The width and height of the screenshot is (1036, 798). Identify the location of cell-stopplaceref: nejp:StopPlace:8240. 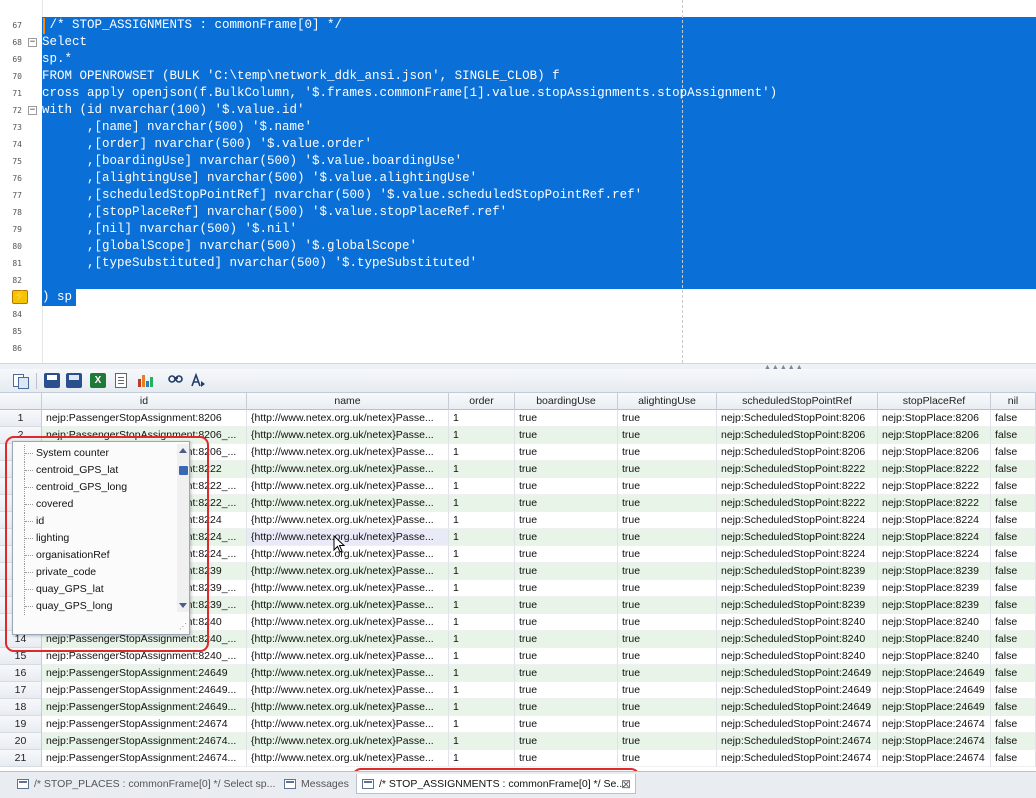
(934, 639).